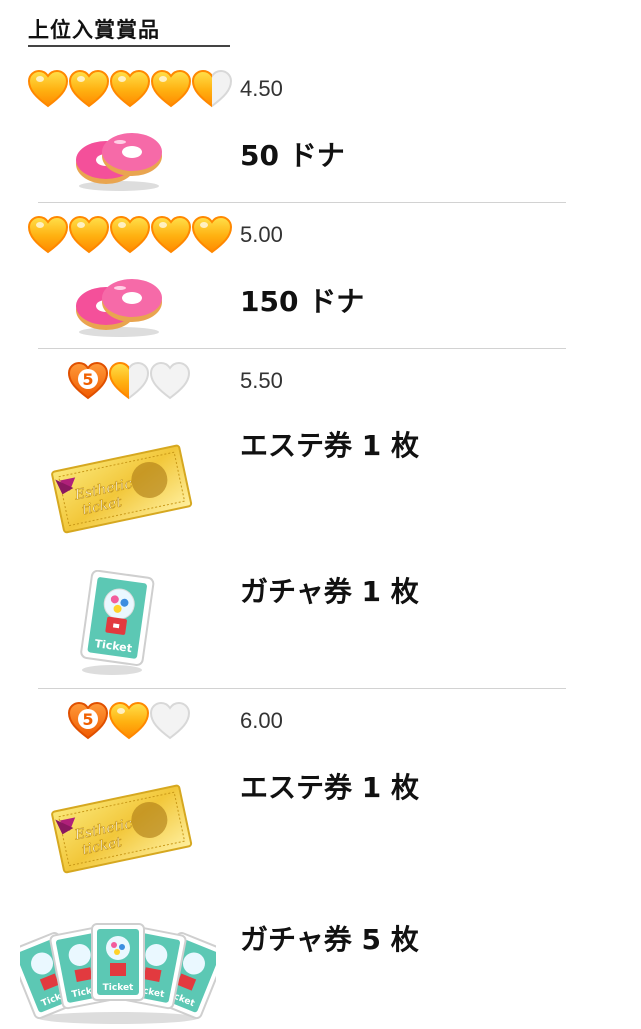 The height and width of the screenshot is (1029, 641). I want to click on score-value: 4.50, so click(261, 88).